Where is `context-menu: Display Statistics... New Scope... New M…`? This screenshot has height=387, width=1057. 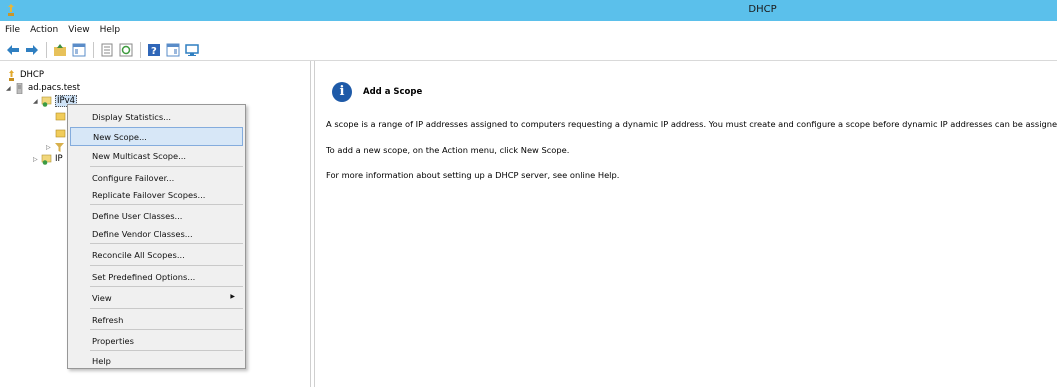 context-menu: Display Statistics... New Scope... New M… is located at coordinates (156, 236).